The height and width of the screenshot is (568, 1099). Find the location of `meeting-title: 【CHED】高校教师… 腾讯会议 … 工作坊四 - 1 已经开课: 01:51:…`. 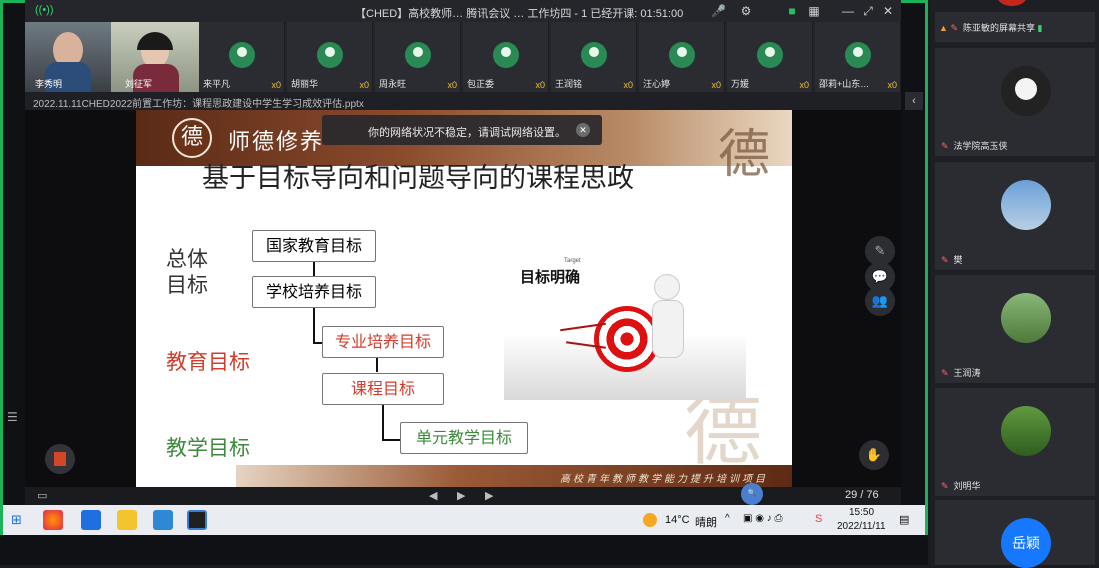

meeting-title: 【CHED】高校教师… 腾讯会议 … 工作坊四 - 1 已经开课: 01:51:… is located at coordinates (519, 14).